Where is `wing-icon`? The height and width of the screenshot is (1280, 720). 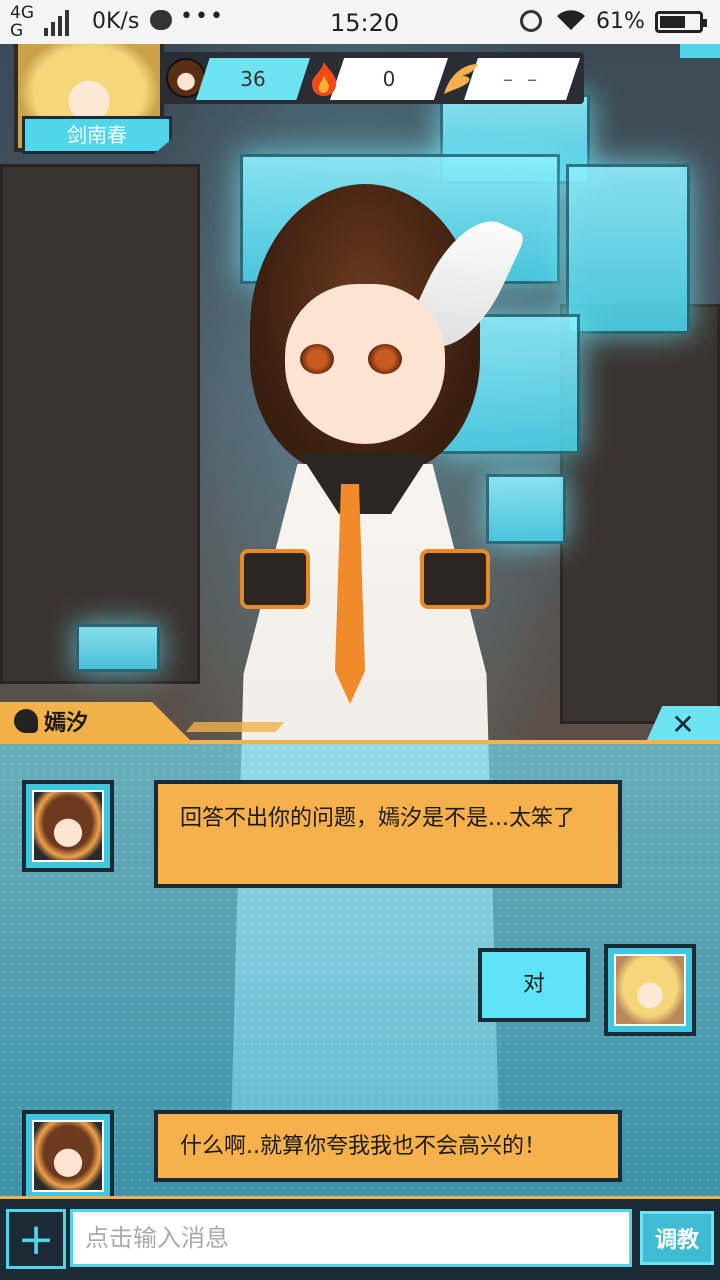 wing-icon is located at coordinates (461, 79).